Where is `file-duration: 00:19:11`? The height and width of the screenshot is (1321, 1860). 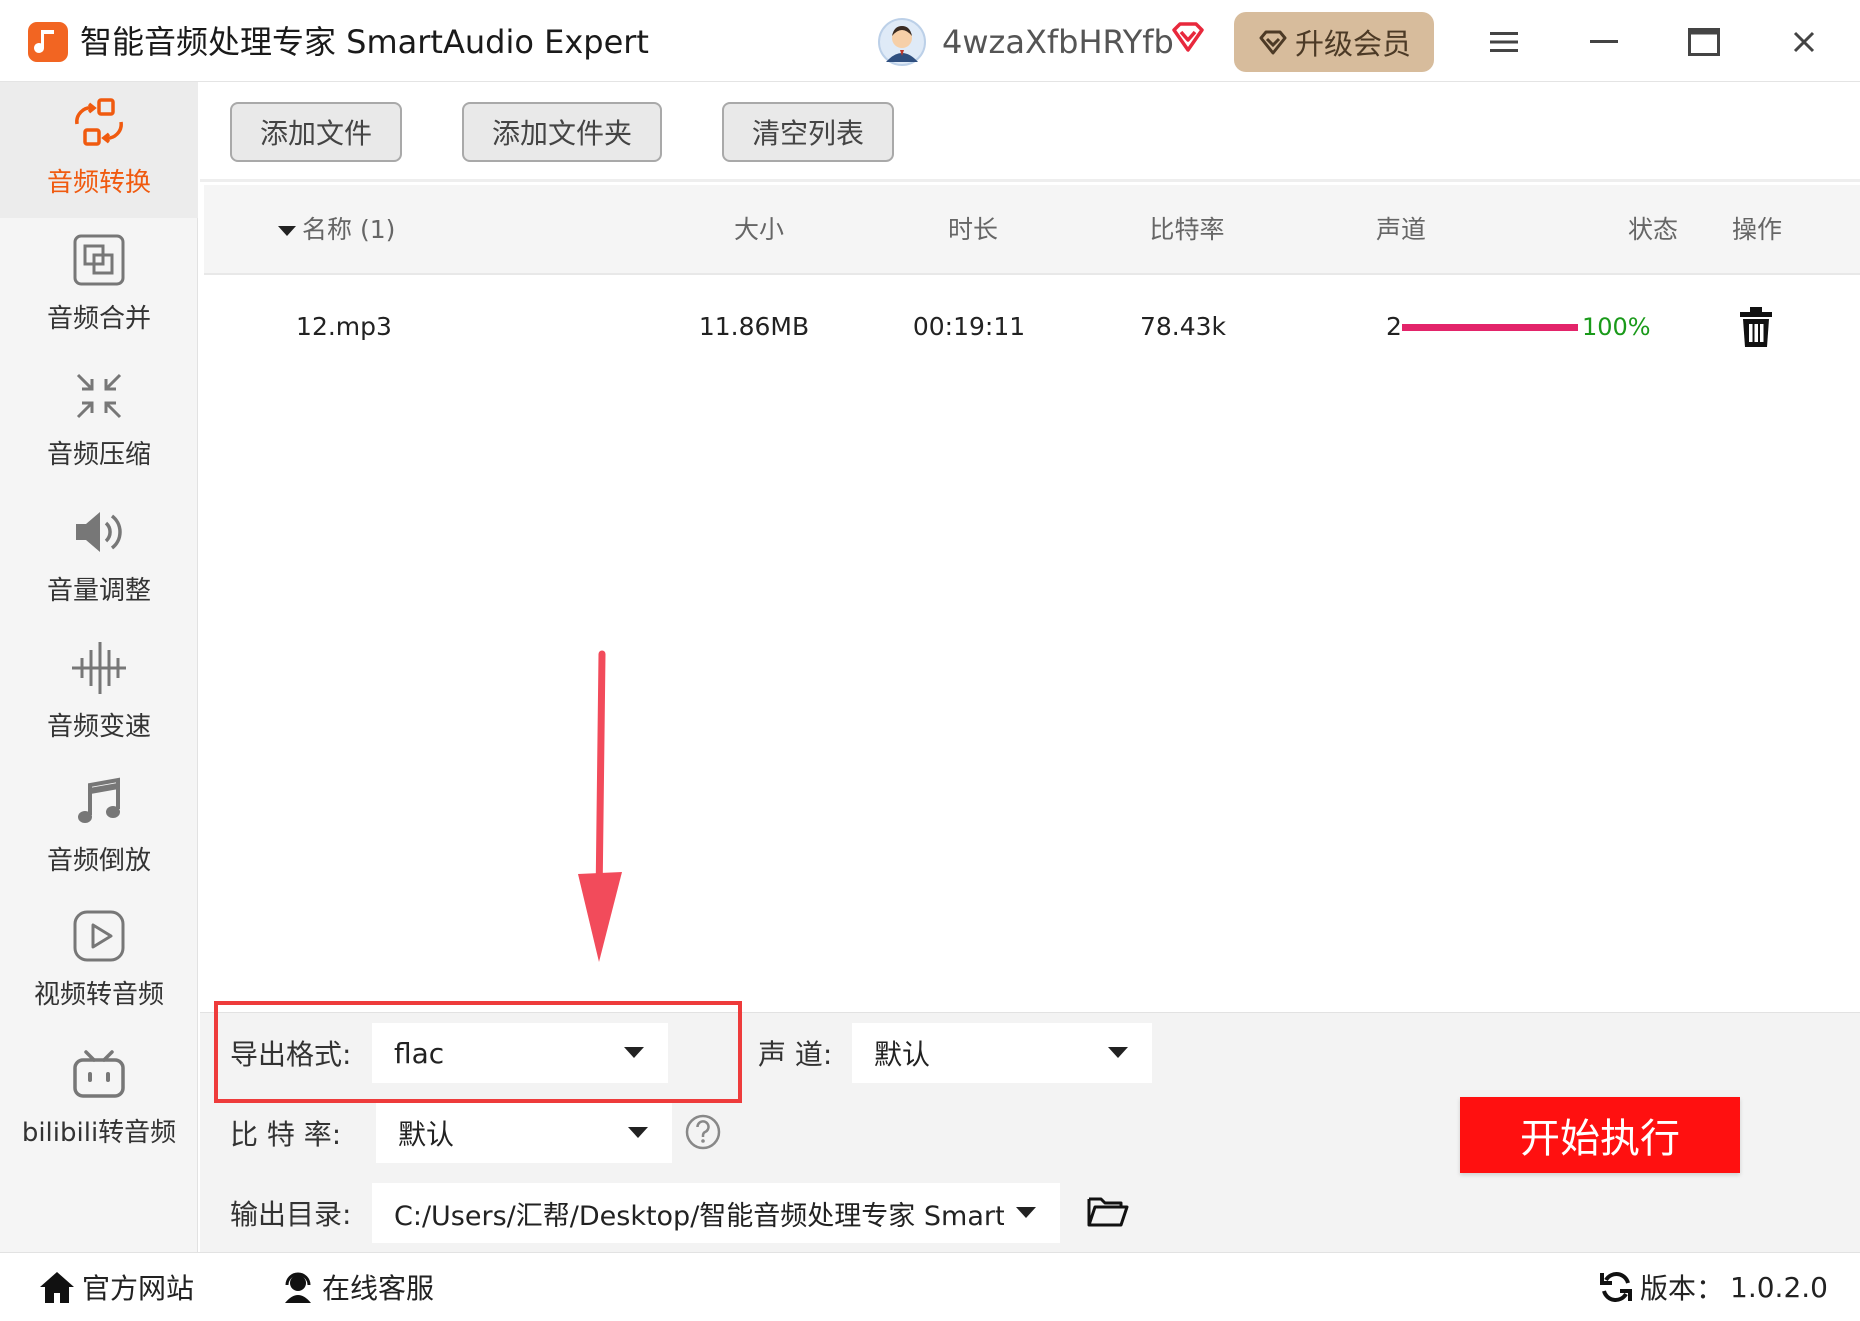
file-duration: 00:19:11 is located at coordinates (969, 326).